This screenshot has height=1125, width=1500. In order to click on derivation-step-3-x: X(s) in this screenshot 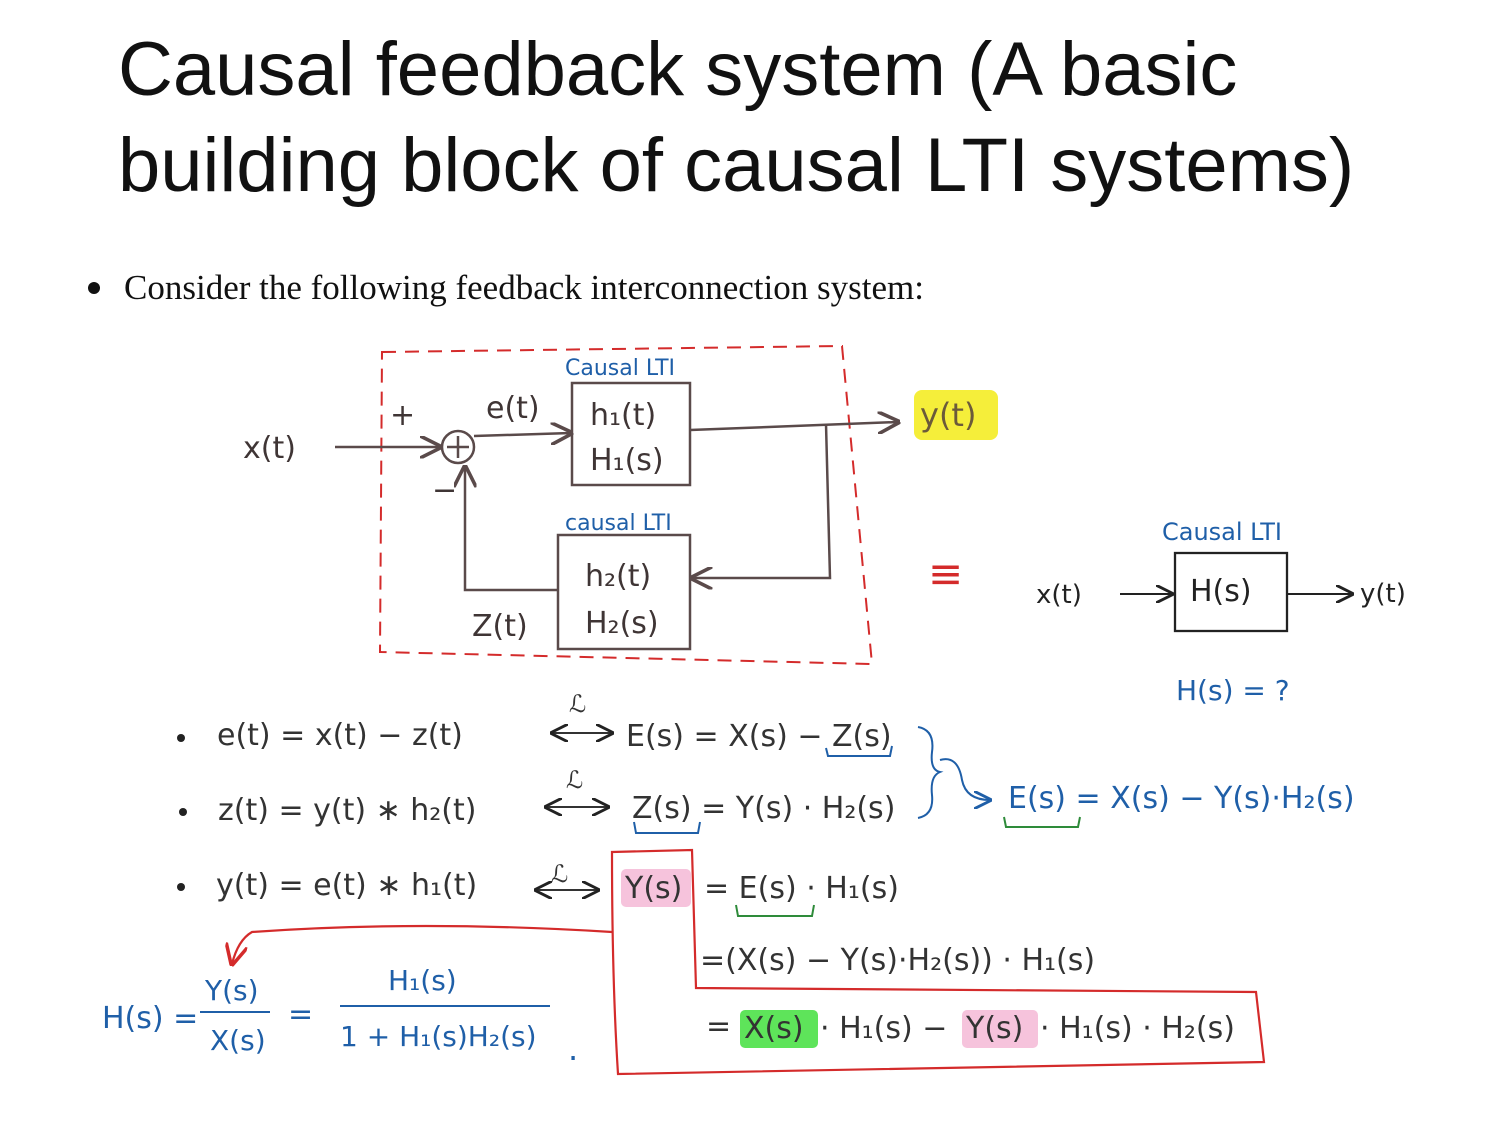, I will do `click(774, 1028)`.